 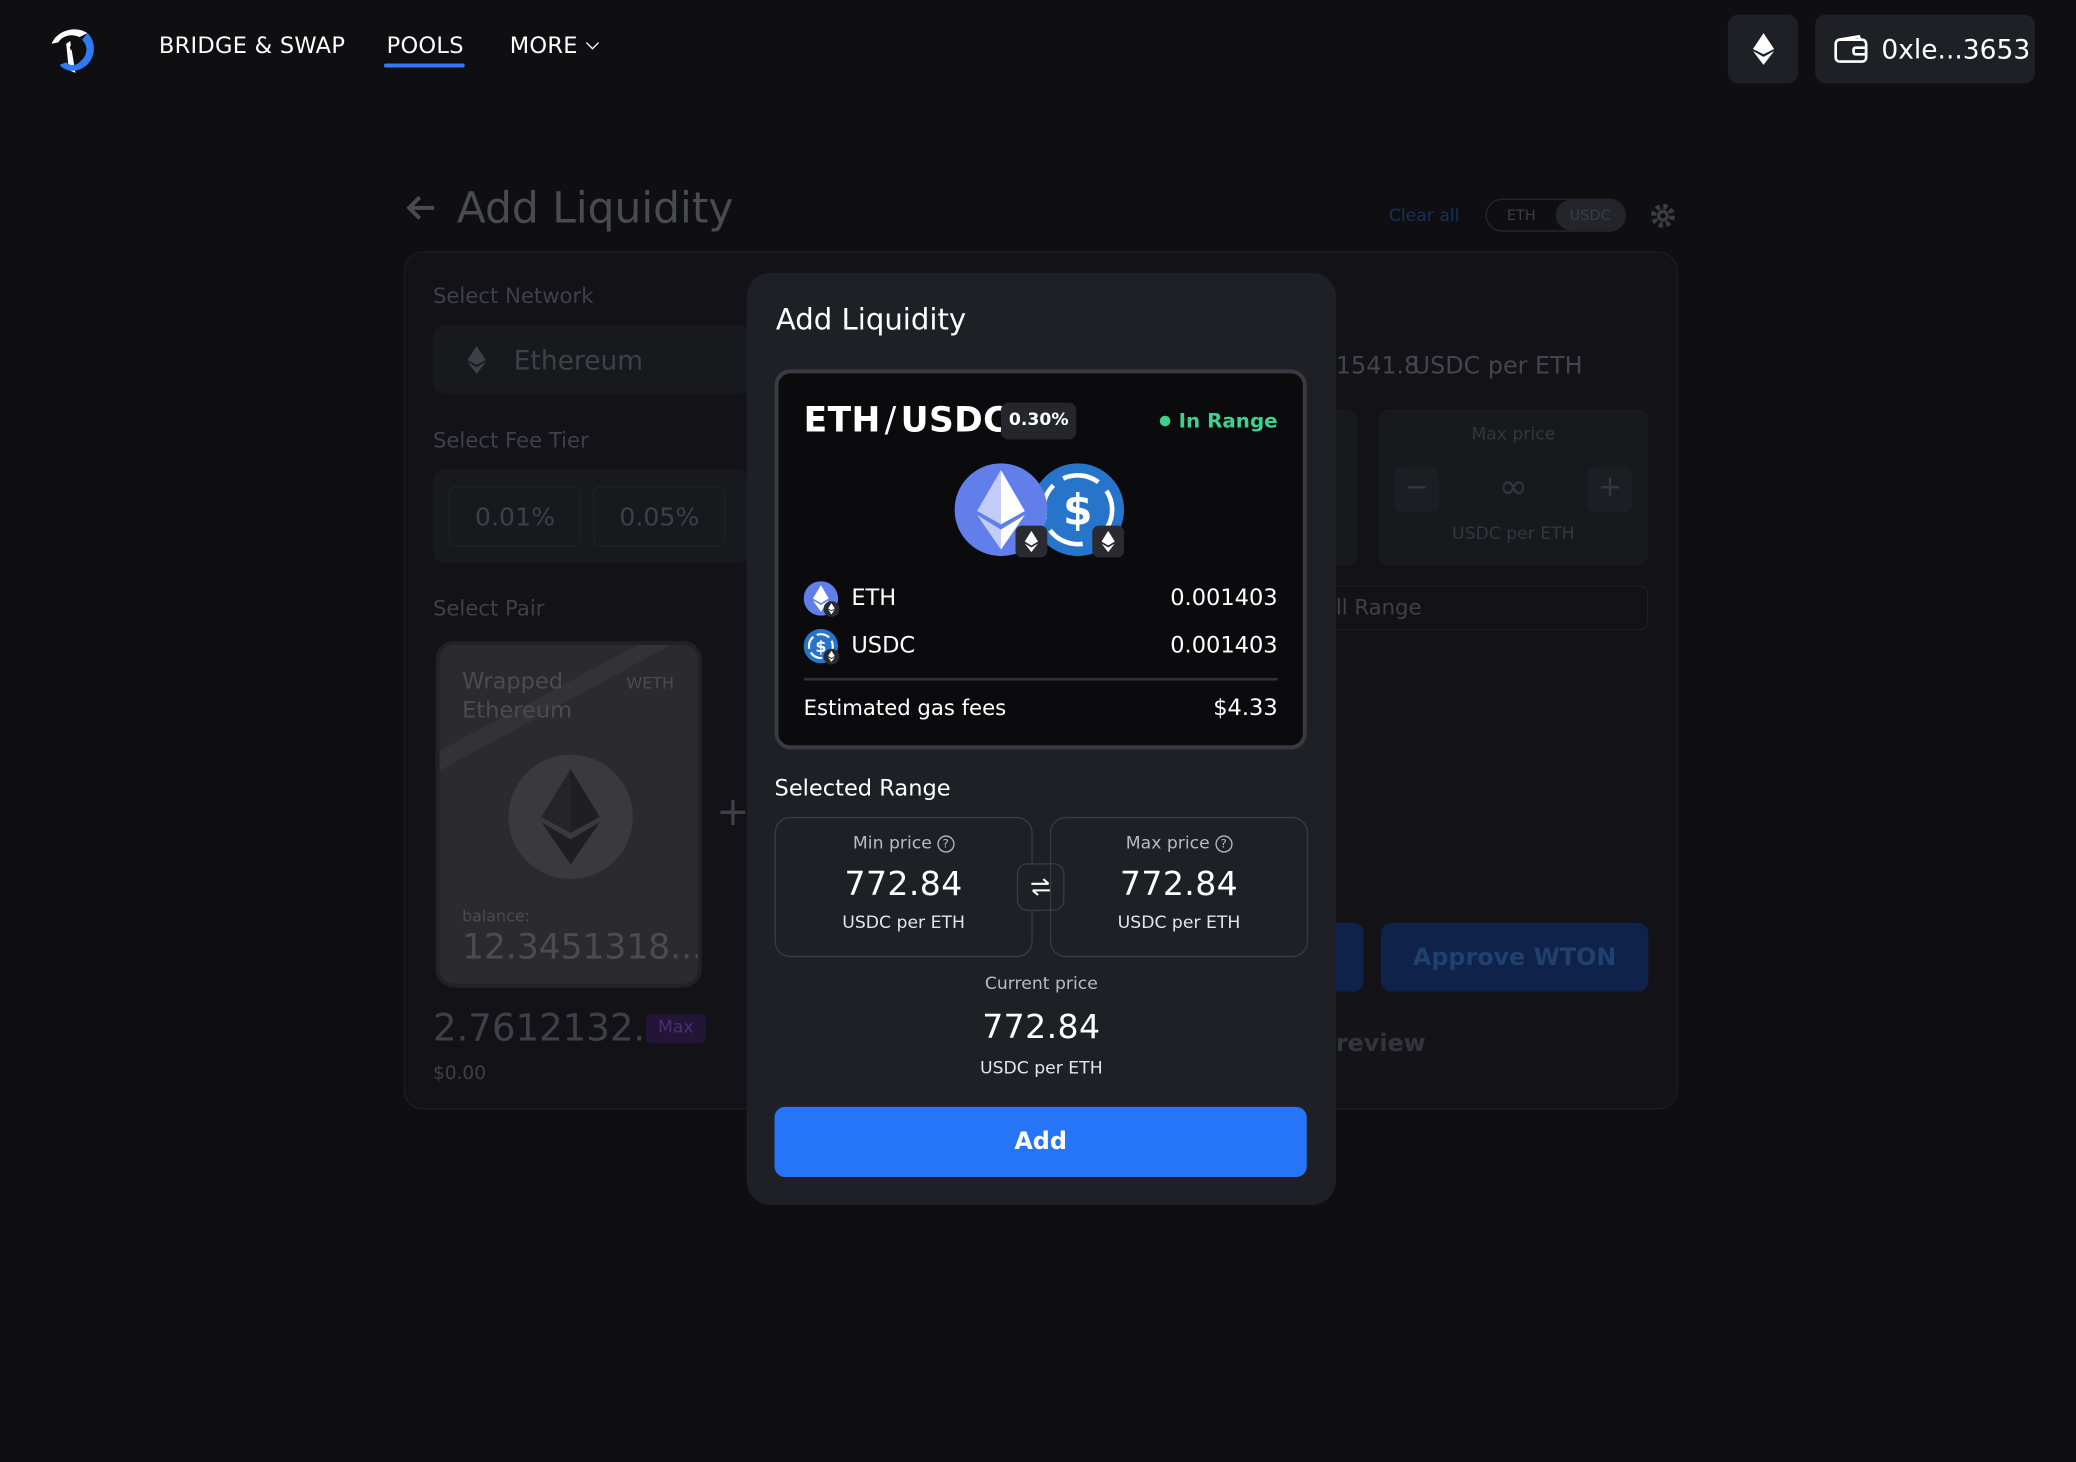 What do you see at coordinates (676, 1029) in the screenshot?
I see `max-button: Max` at bounding box center [676, 1029].